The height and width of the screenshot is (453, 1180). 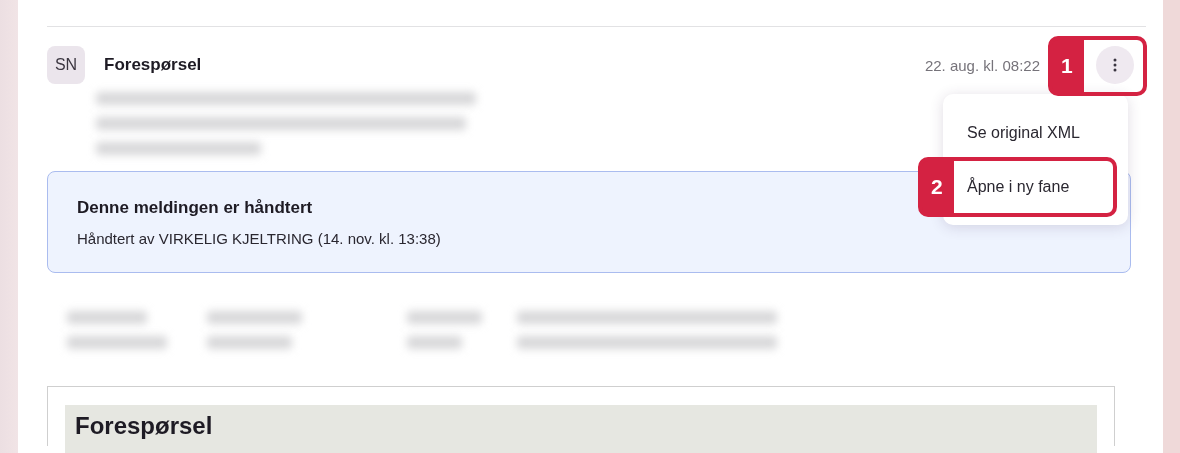 I want to click on more-button, so click(x=1115, y=65).